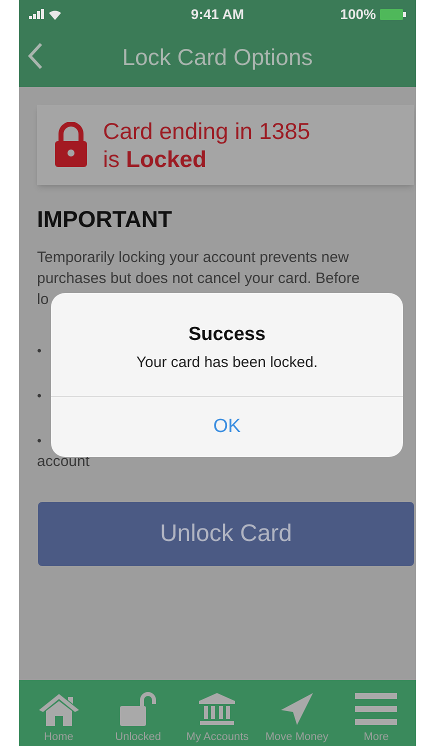 This screenshot has width=426, height=746. I want to click on dialog-message: Your card has been locked., so click(227, 362).